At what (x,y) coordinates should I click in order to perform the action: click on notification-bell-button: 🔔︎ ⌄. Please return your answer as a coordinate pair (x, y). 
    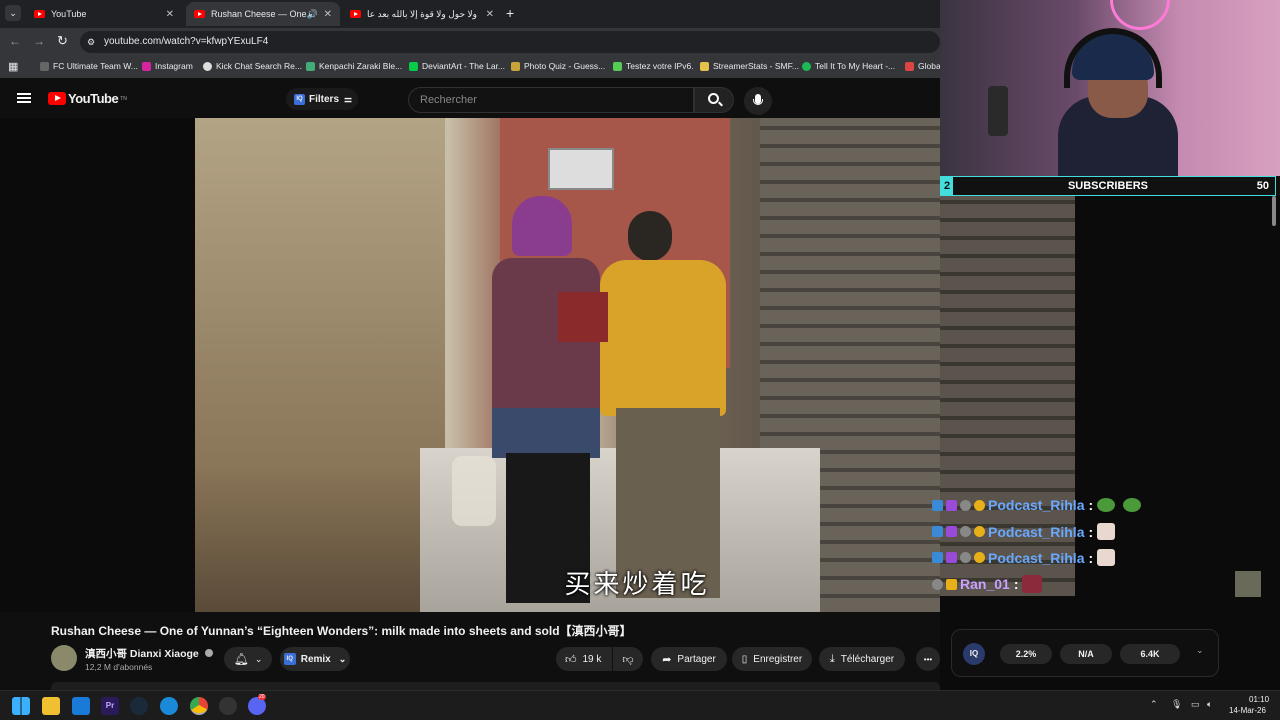
    Looking at the image, I should click on (248, 659).